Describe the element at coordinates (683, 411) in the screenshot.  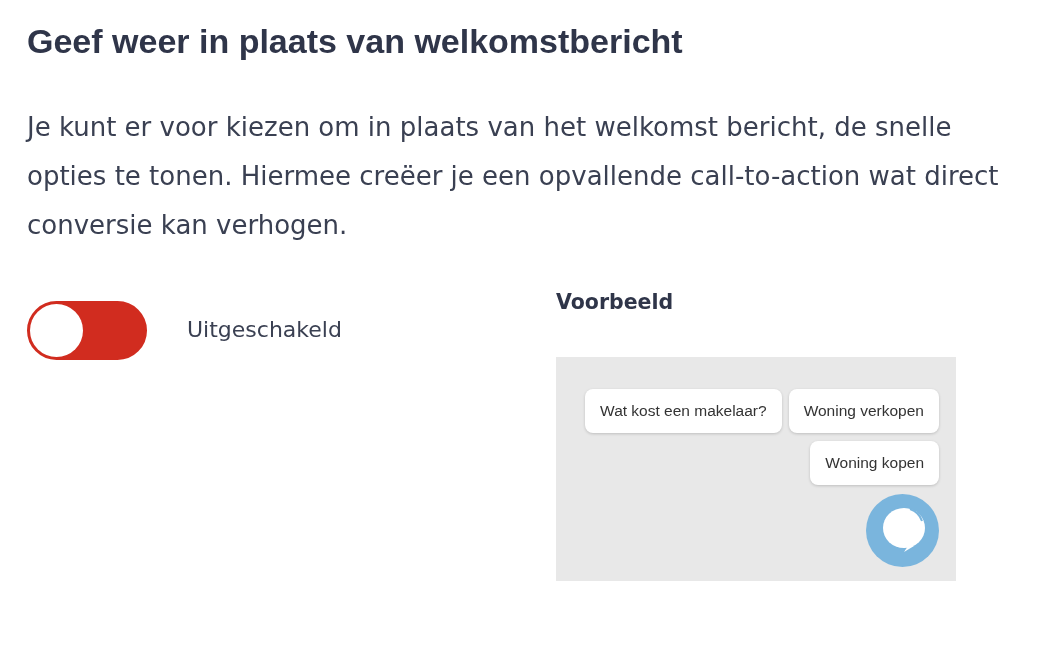
I see `quick-reply-chip: Wat kost een makelaar?` at that location.